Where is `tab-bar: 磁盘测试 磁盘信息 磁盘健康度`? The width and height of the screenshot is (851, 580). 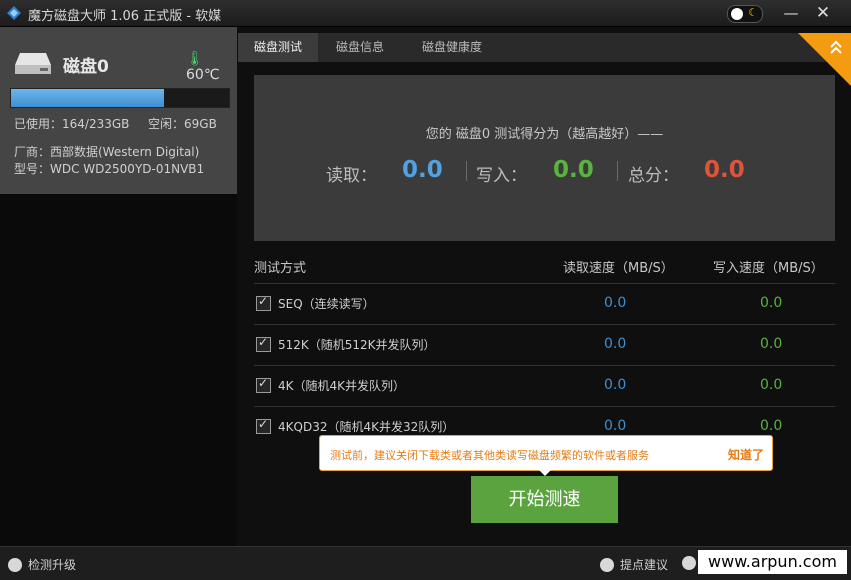 tab-bar: 磁盘测试 磁盘信息 磁盘健康度 is located at coordinates (544, 47).